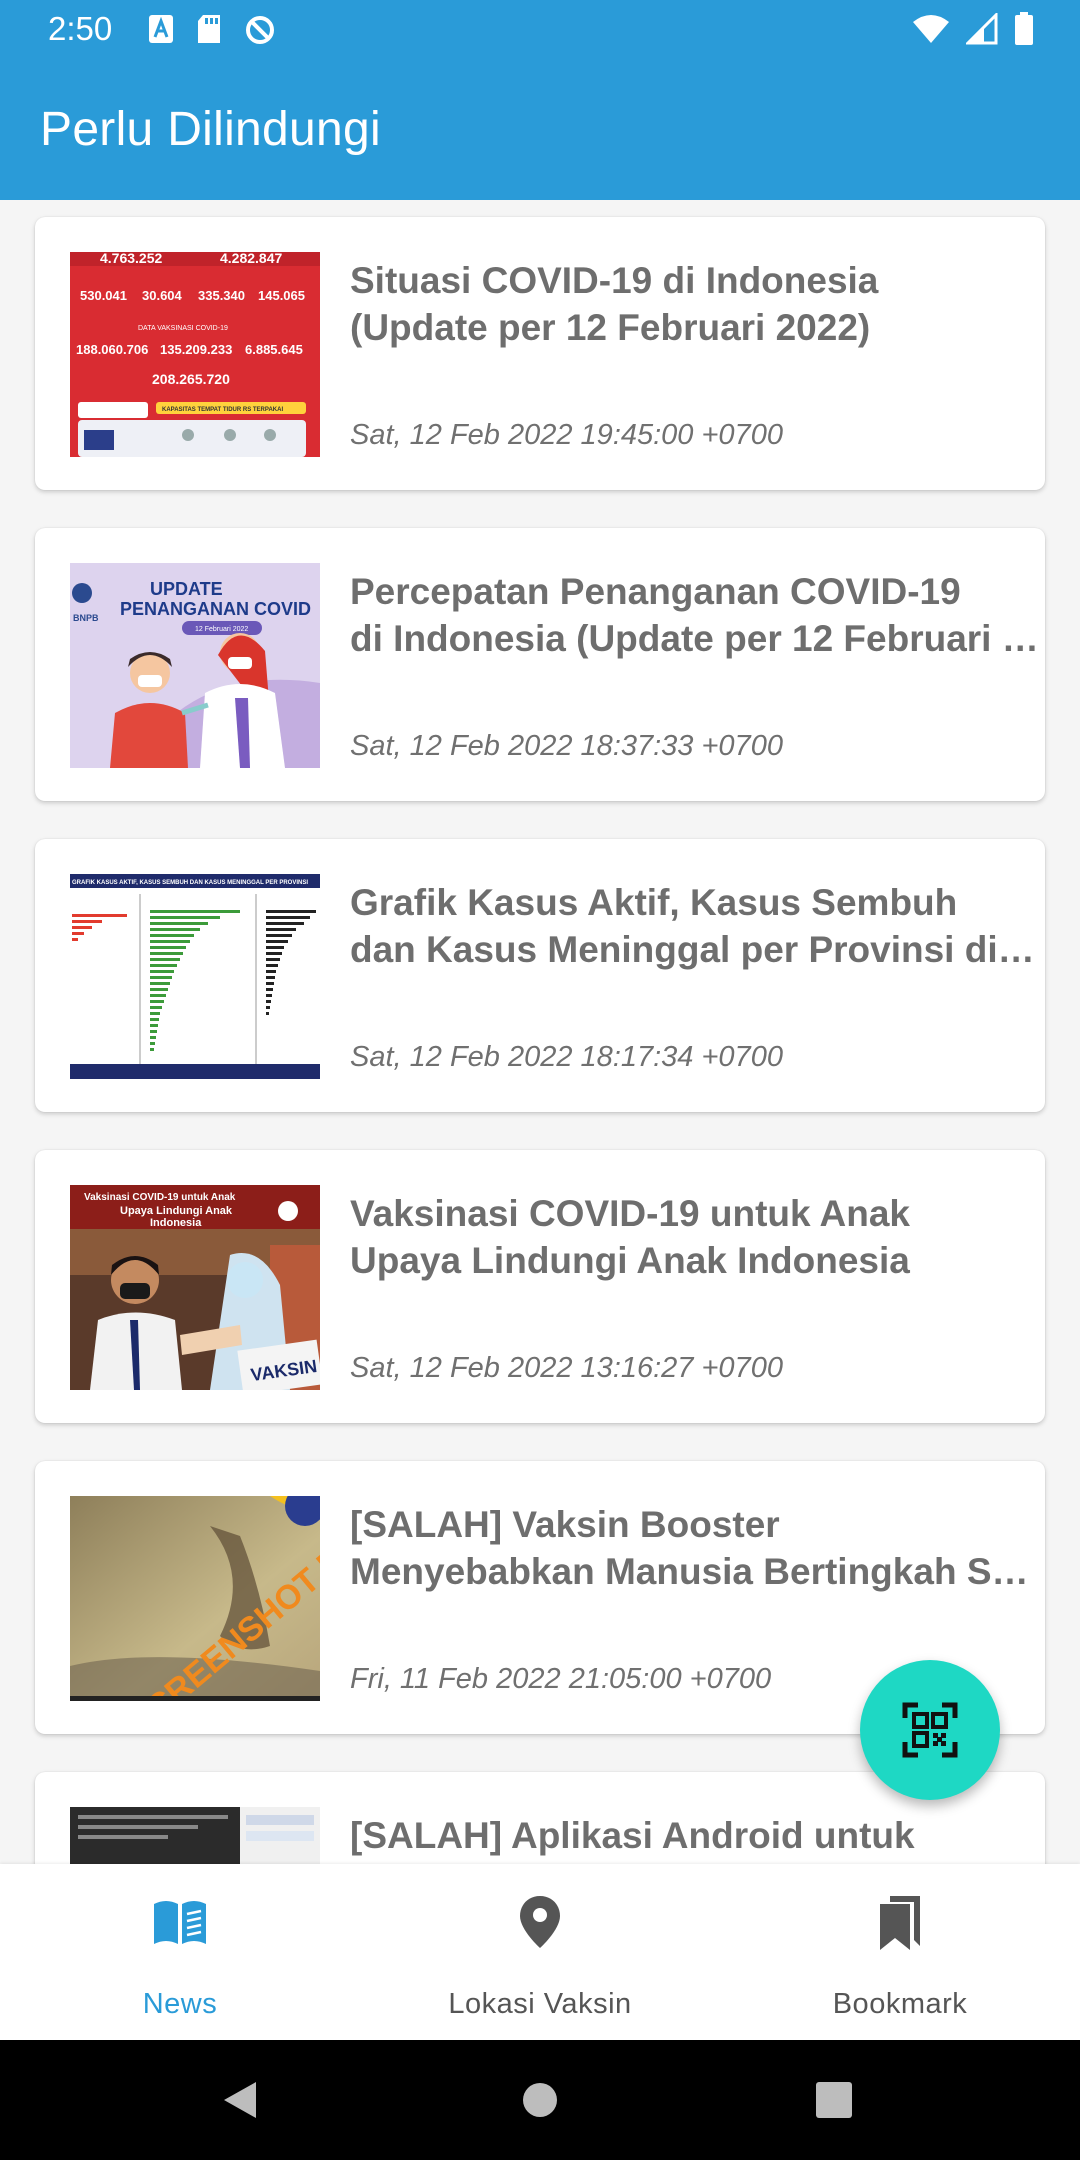 The height and width of the screenshot is (2160, 1080). What do you see at coordinates (260, 30) in the screenshot?
I see `sync-disabled-icon` at bounding box center [260, 30].